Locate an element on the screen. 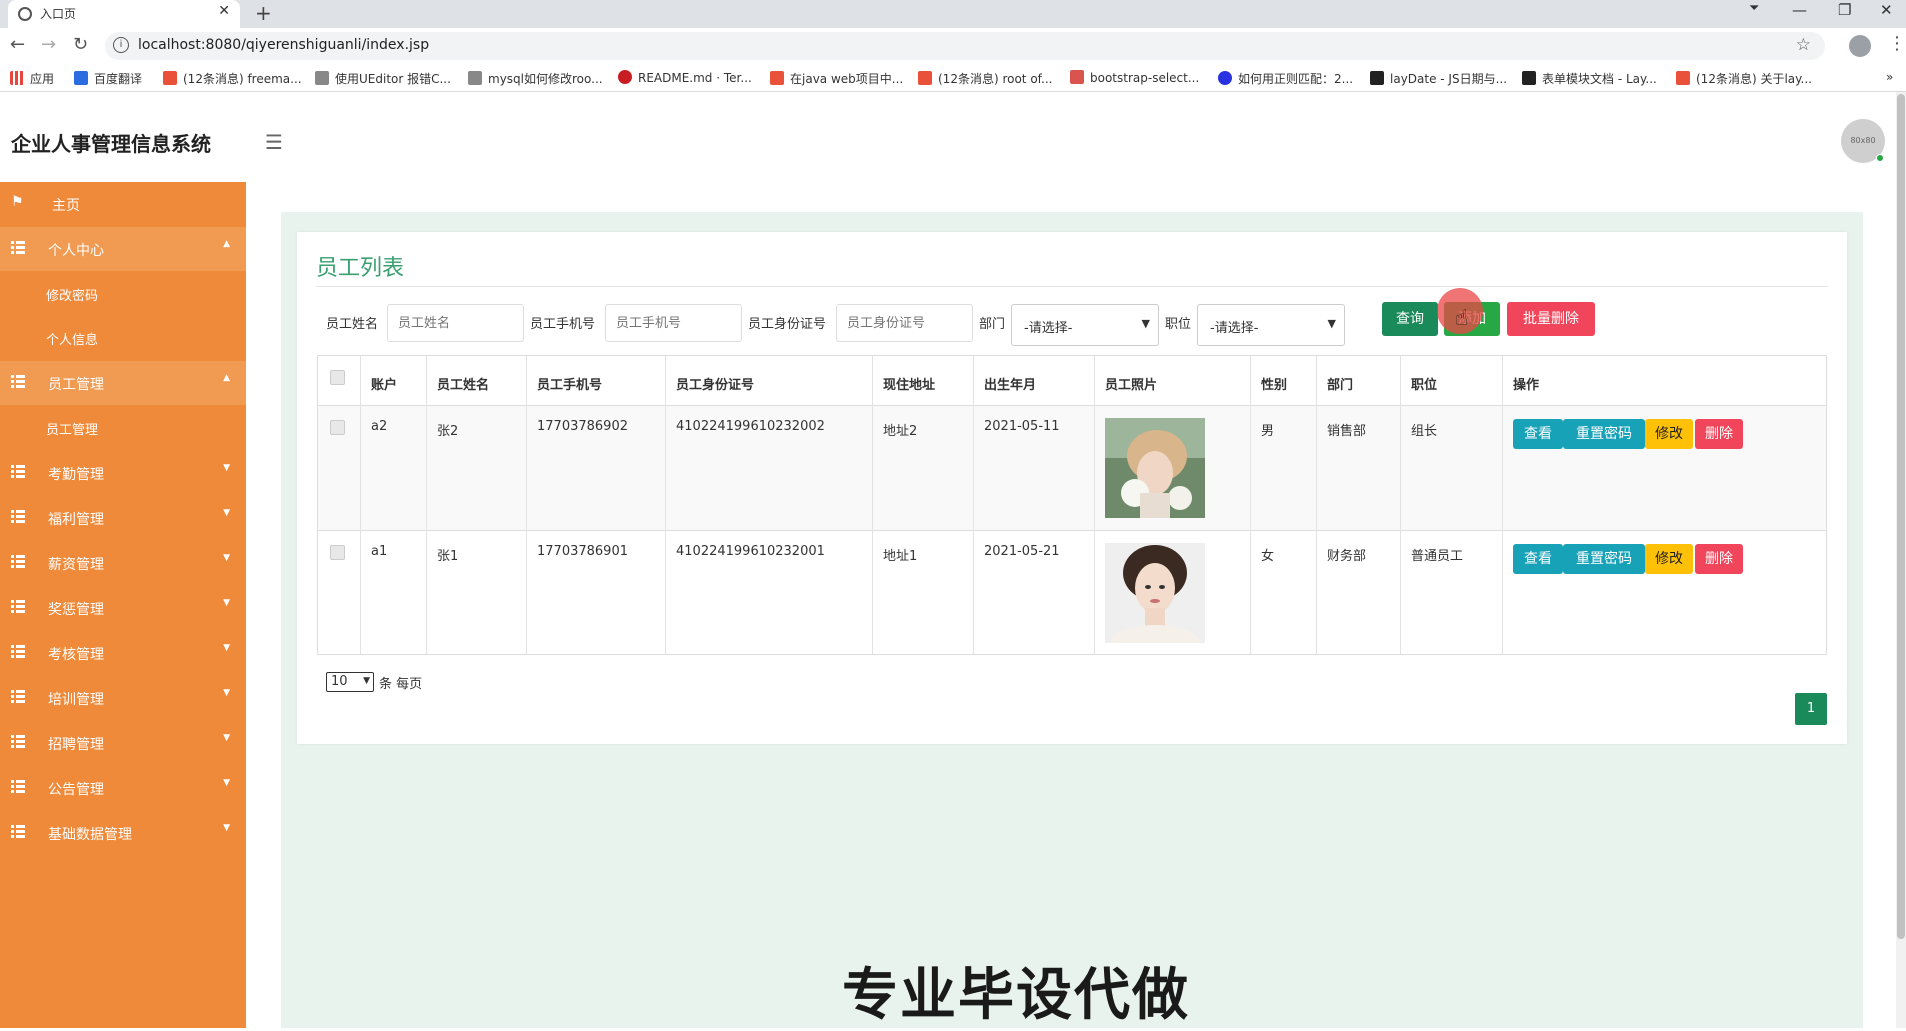  page-scrollbar is located at coordinates (1901, 560).